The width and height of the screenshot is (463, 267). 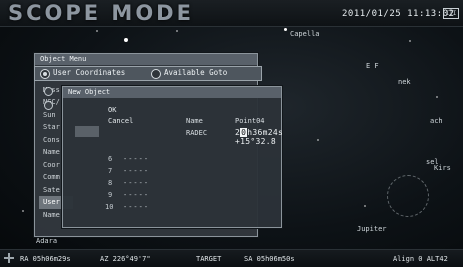 What do you see at coordinates (259, 137) in the screenshot?
I see `radec-field: 20h36m24s +15°32.8` at bounding box center [259, 137].